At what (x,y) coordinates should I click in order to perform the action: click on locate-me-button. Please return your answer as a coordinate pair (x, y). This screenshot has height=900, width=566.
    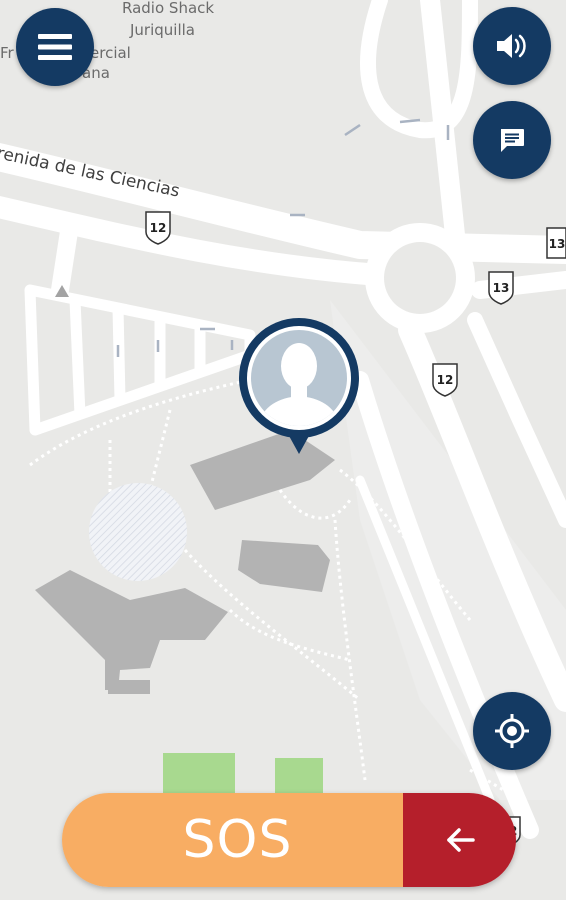
    Looking at the image, I should click on (512, 731).